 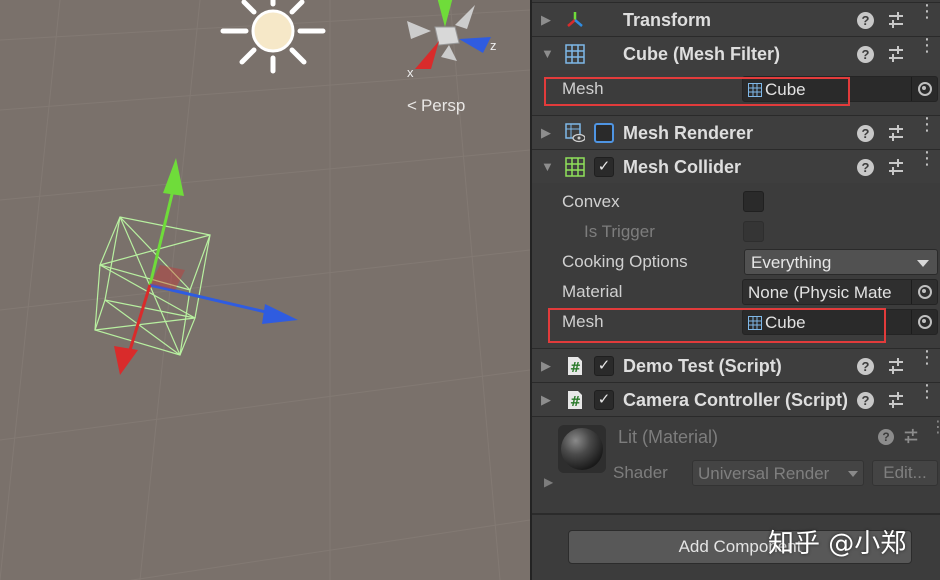 I want to click on component-title: Mesh Collider, so click(x=682, y=167).